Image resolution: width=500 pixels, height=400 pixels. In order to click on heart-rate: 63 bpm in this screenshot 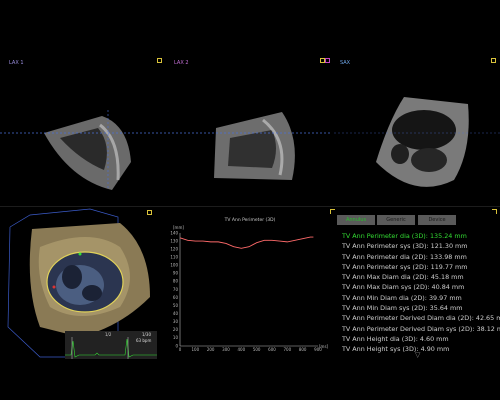, I will do `click(144, 340)`.